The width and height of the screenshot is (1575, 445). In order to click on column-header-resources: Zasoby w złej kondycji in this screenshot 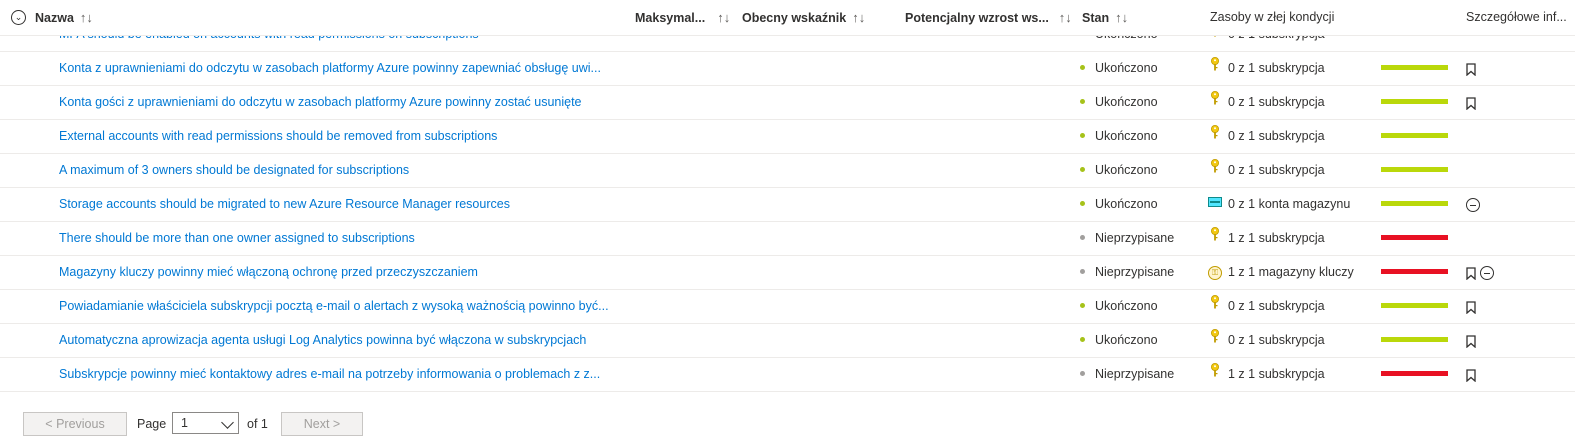, I will do `click(1272, 17)`.